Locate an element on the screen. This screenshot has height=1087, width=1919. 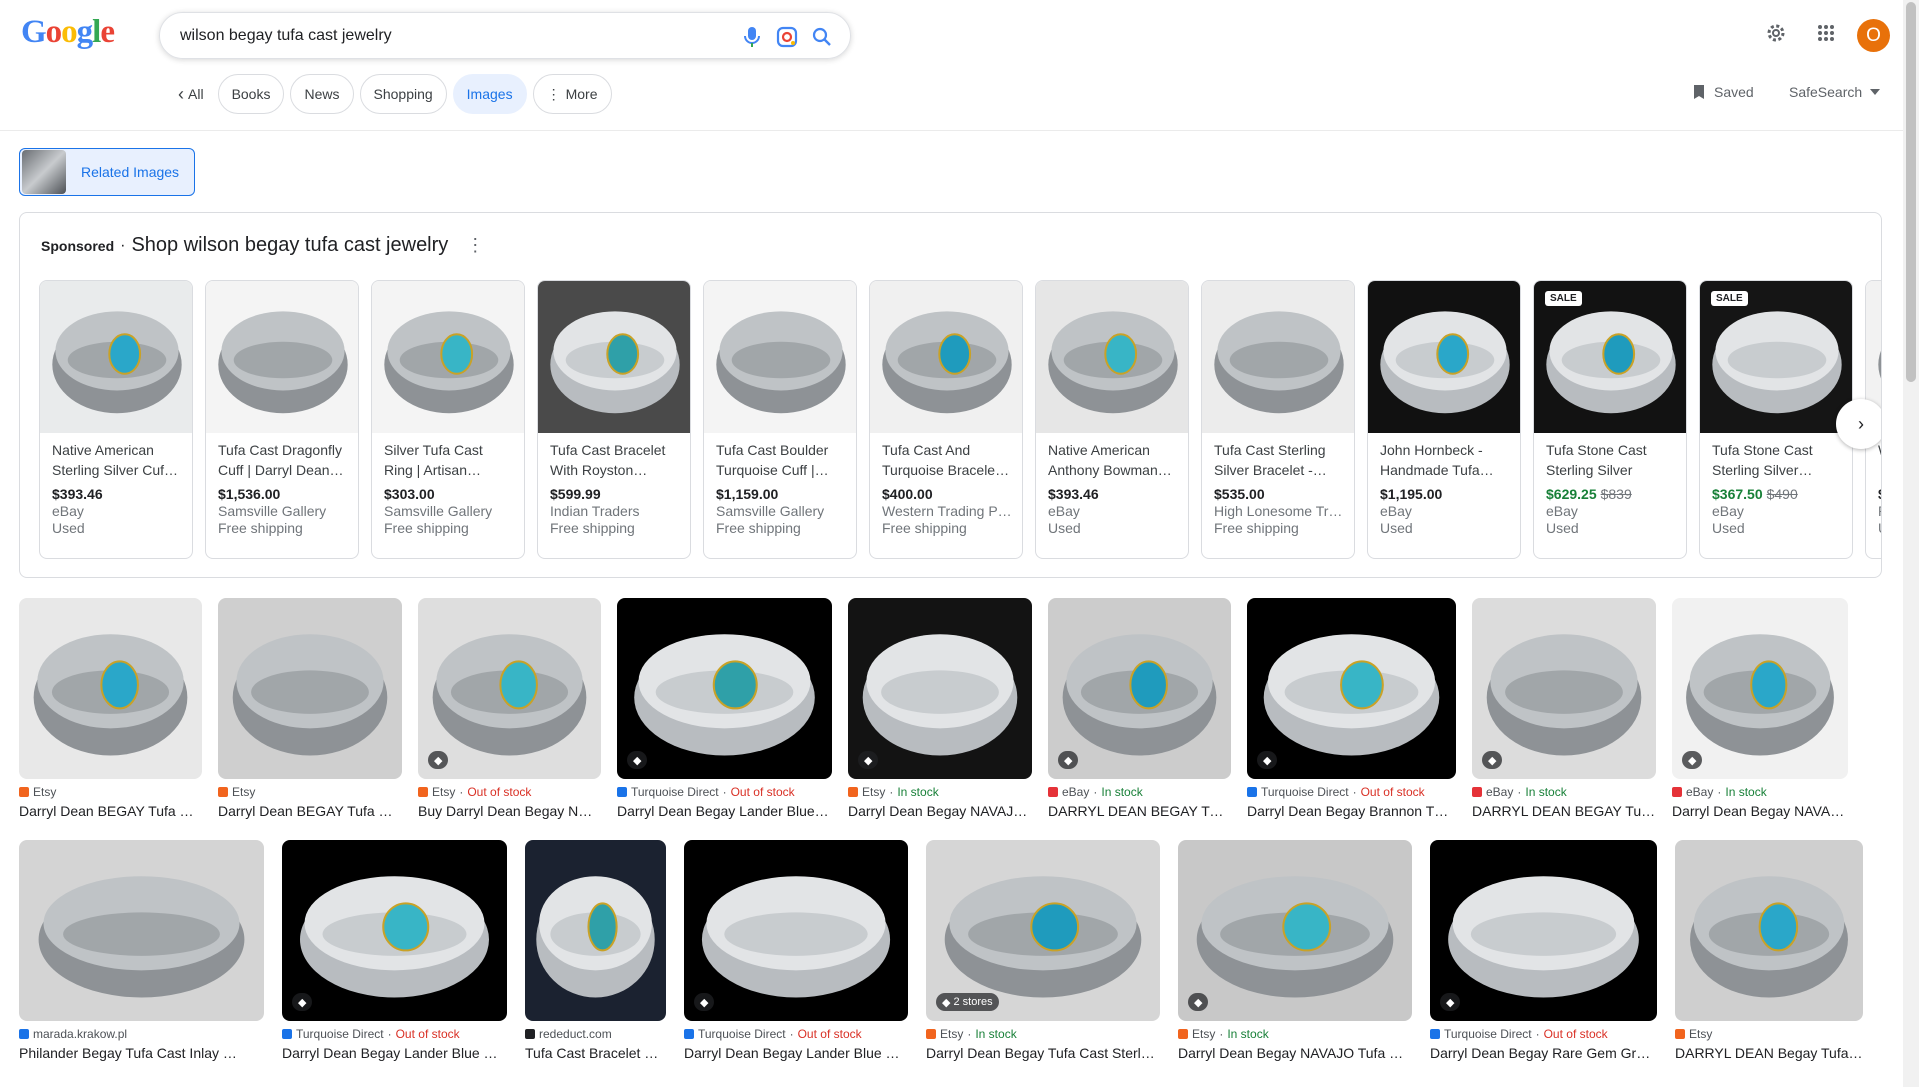
search-icon is located at coordinates (822, 37).